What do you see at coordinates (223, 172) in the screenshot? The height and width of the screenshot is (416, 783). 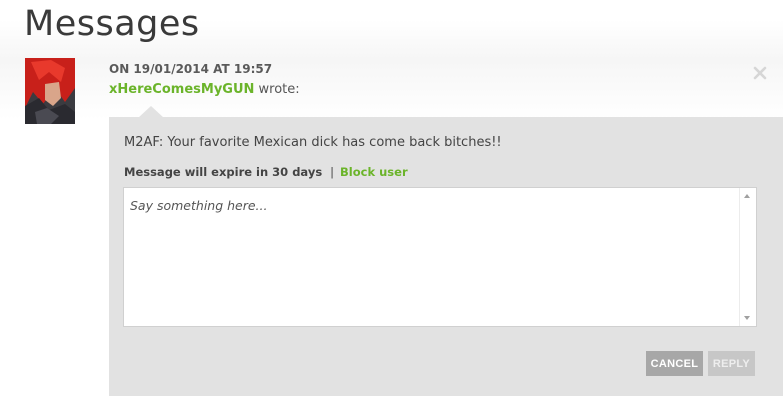 I see `expiry-text: Message will expire in 30 days` at bounding box center [223, 172].